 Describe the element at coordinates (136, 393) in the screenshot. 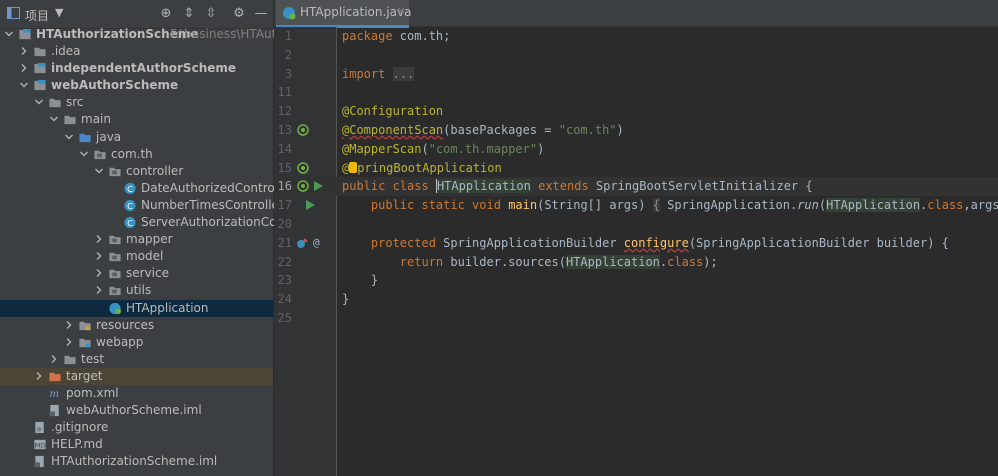

I see `tree-item: m pom.xml` at that location.